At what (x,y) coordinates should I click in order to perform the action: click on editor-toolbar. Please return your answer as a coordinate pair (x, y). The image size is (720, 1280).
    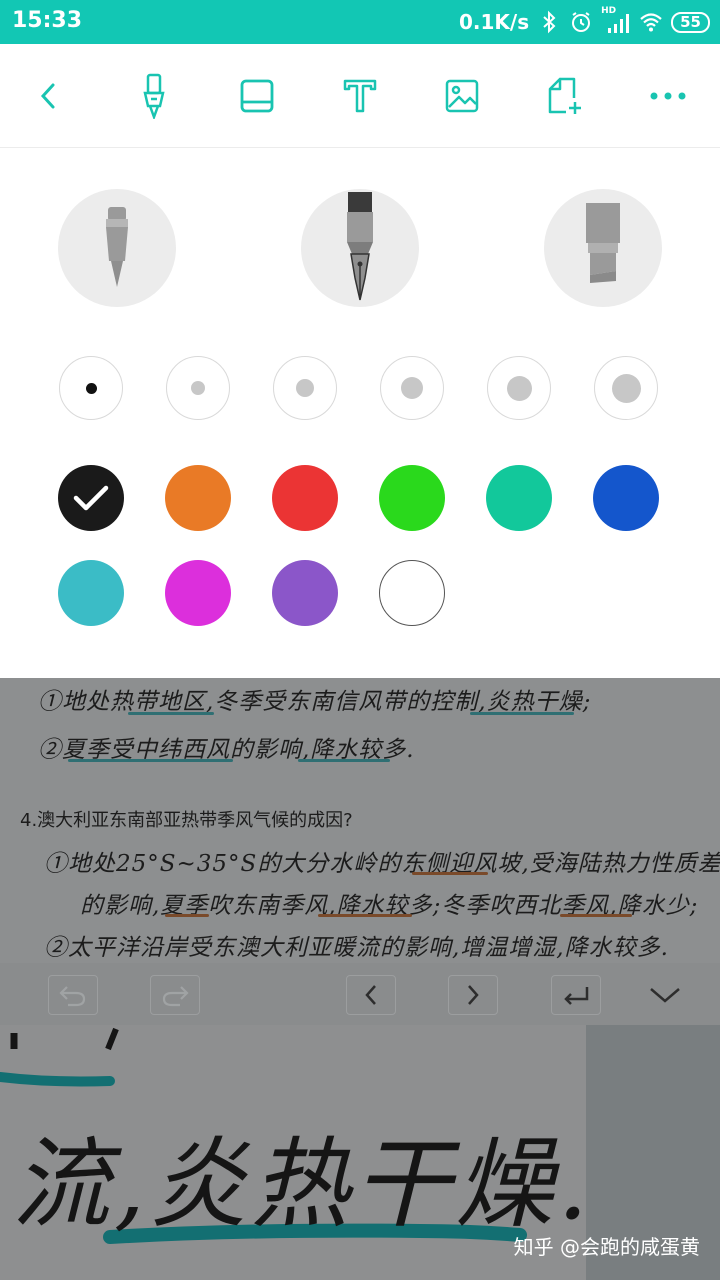
    Looking at the image, I should click on (360, 96).